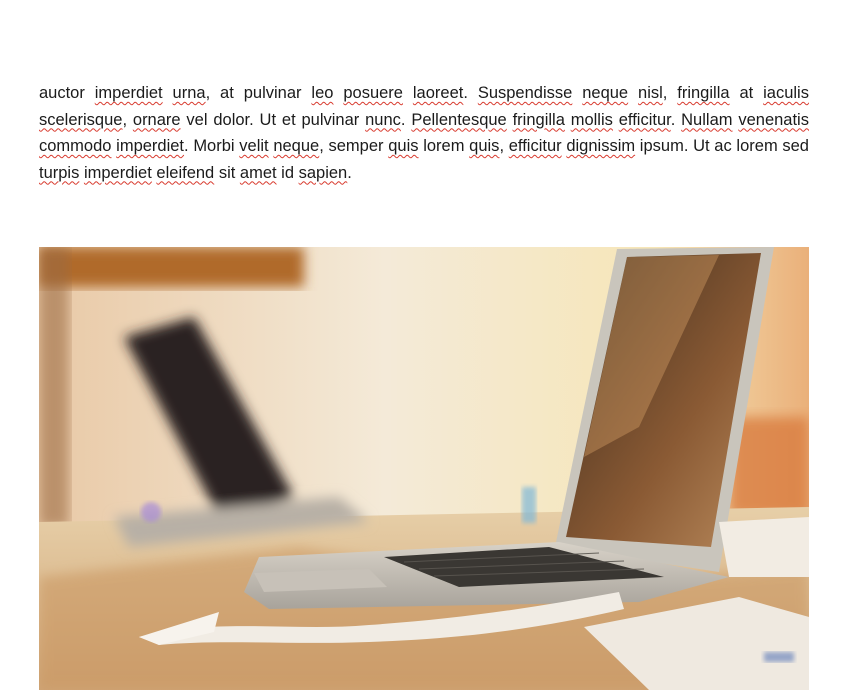 The image size is (860, 690). Describe the element at coordinates (189, 93) in the screenshot. I see `misspelled-word: urna` at that location.